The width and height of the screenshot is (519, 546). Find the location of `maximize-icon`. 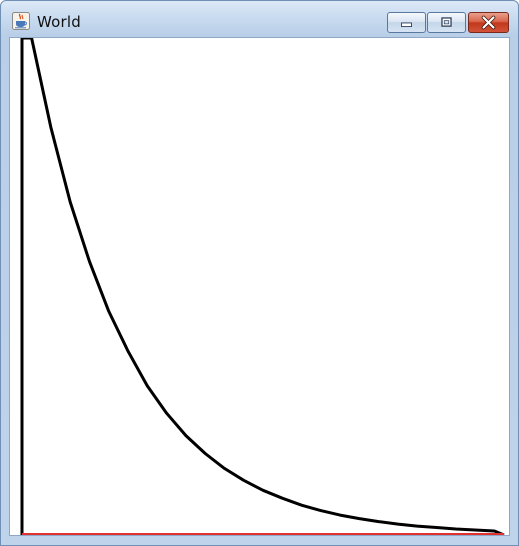

maximize-icon is located at coordinates (446, 22).